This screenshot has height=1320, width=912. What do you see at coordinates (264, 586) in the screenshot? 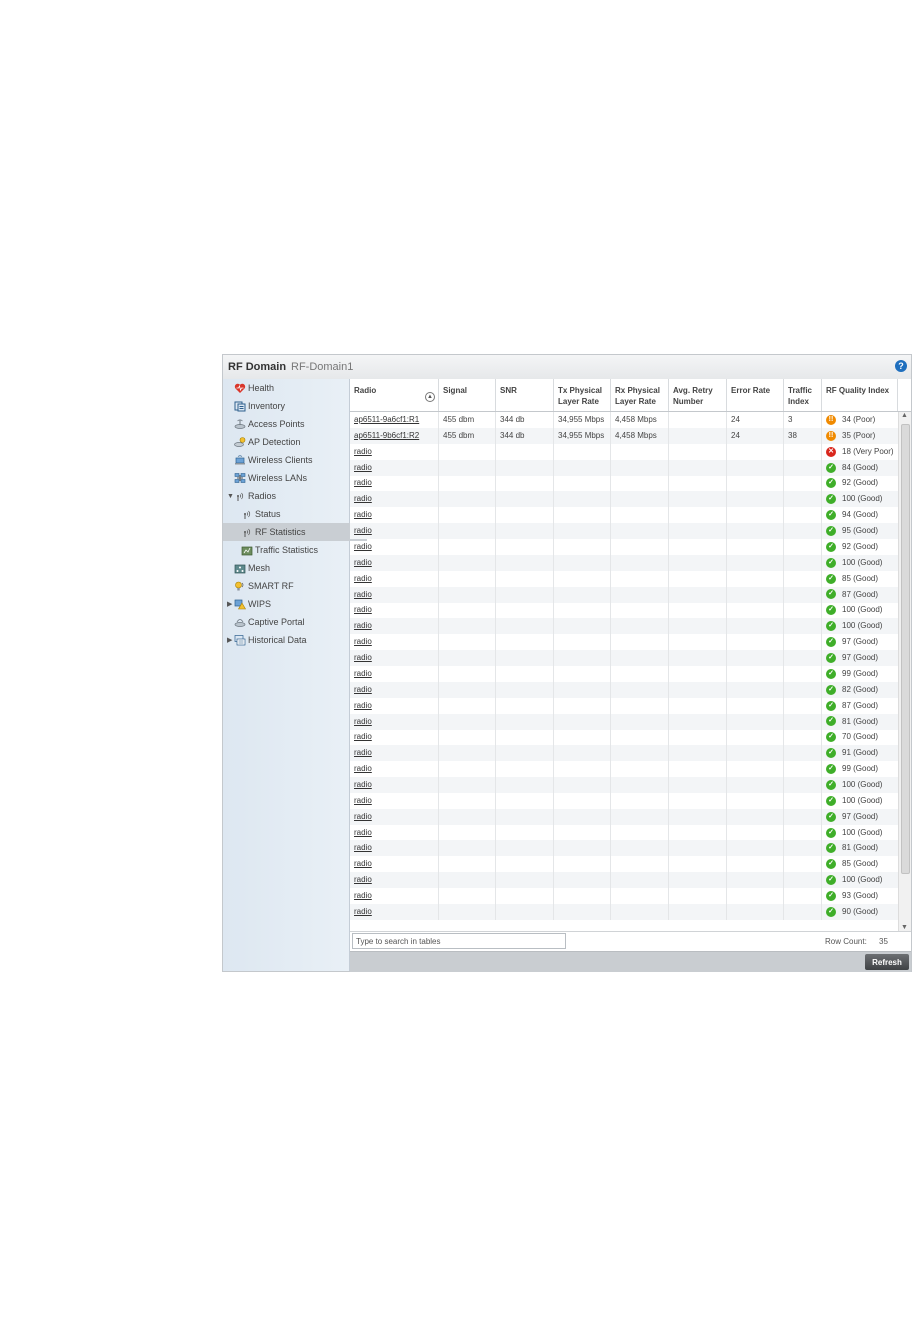
I see `sidebar-item-smart-rf: SMART RF` at bounding box center [264, 586].